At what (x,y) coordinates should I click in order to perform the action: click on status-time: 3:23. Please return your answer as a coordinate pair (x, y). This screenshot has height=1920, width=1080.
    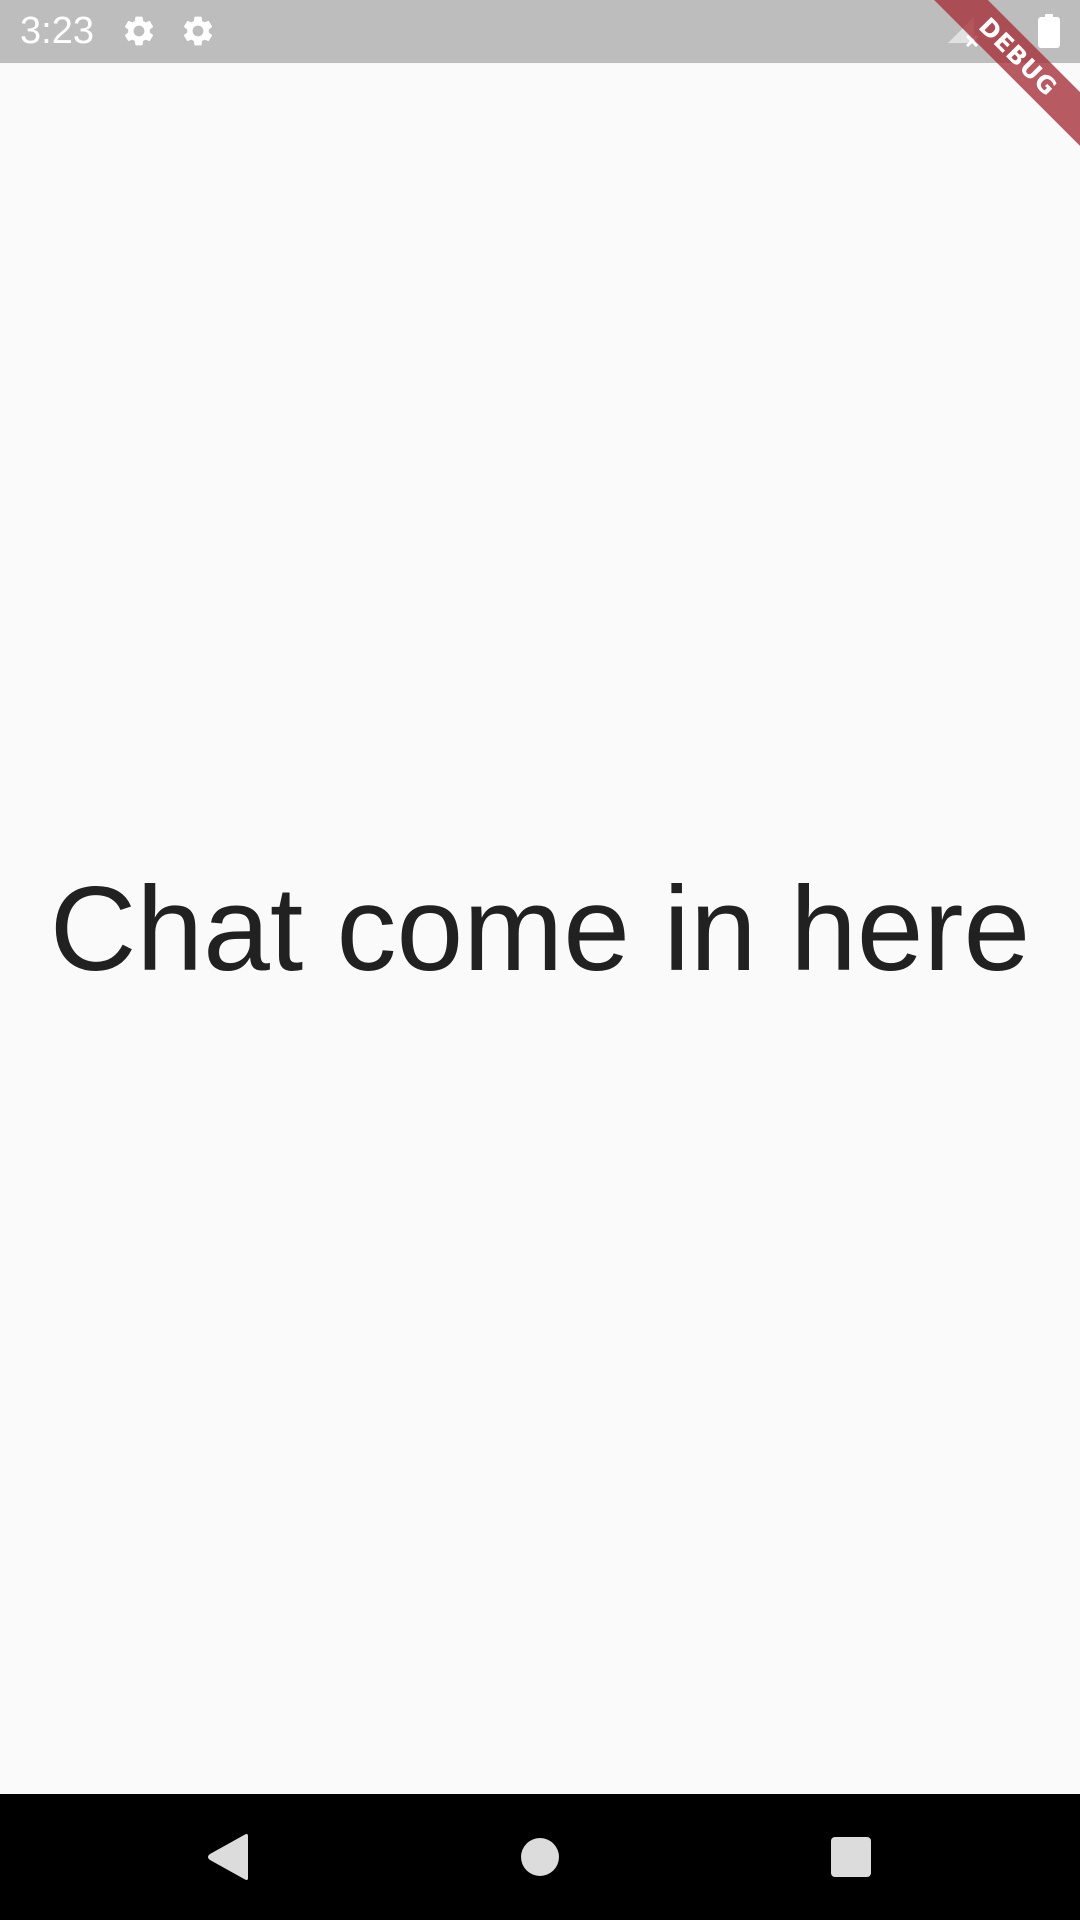
    Looking at the image, I should click on (57, 31).